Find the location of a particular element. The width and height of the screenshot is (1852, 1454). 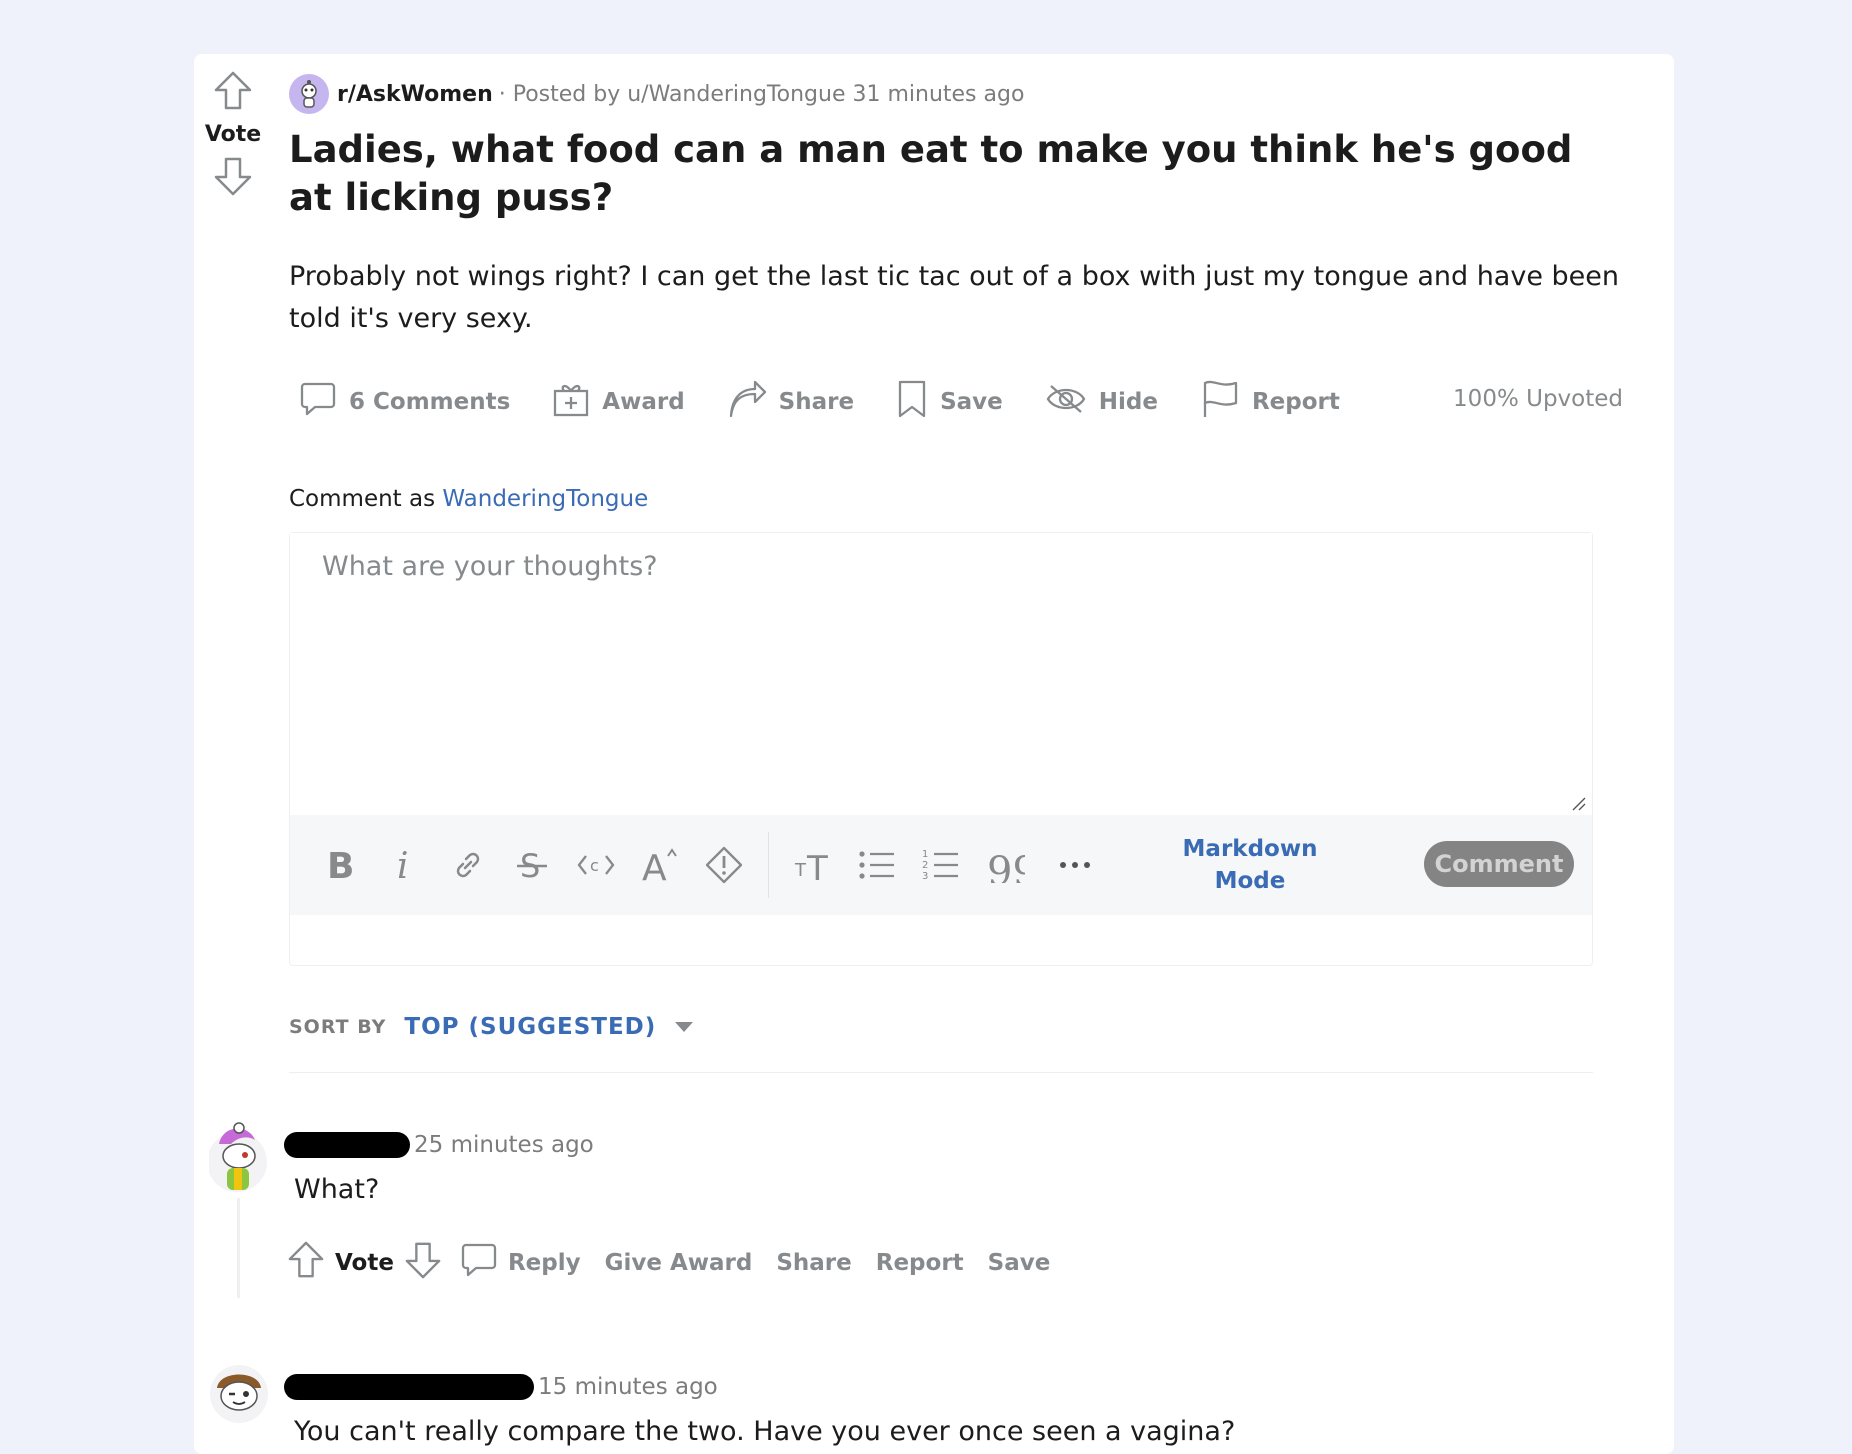

bulleted-list-icon is located at coordinates (877, 865).